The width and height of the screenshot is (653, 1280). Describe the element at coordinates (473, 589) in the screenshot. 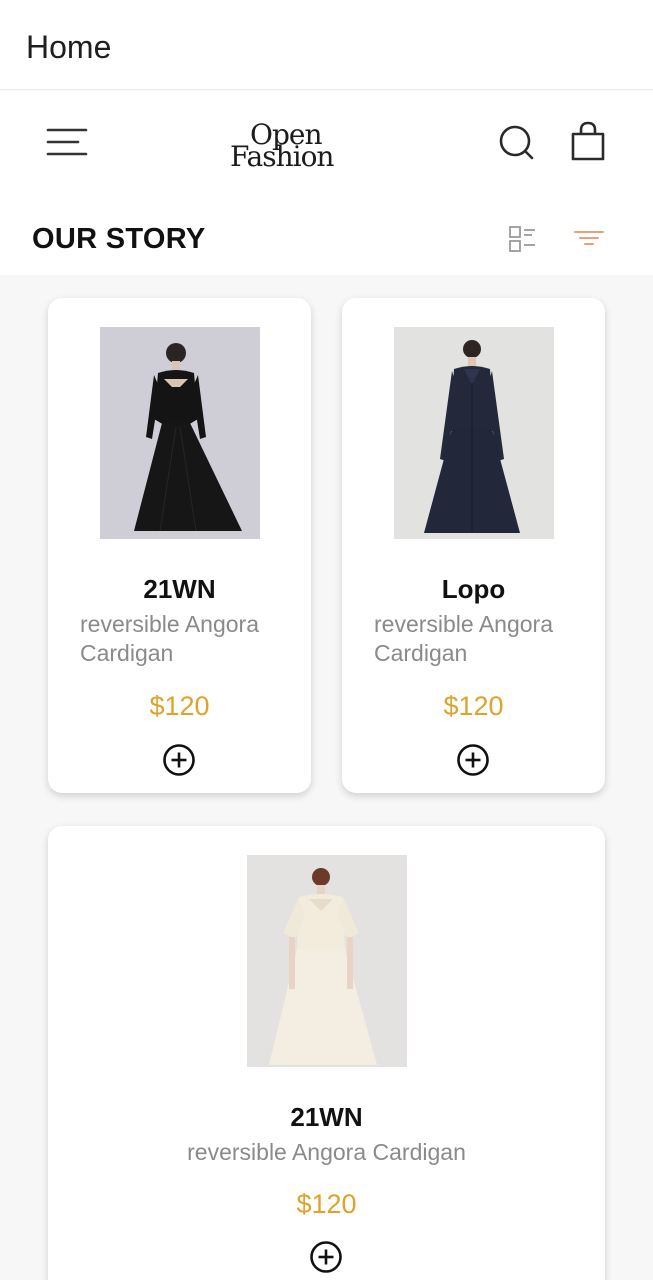

I see `product-name: Lopo` at that location.